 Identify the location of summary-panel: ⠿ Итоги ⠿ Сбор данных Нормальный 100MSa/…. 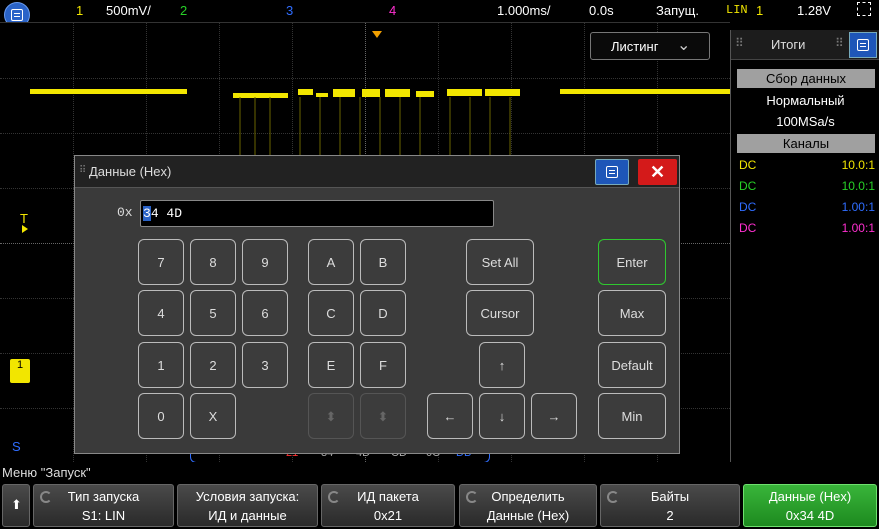
(804, 246).